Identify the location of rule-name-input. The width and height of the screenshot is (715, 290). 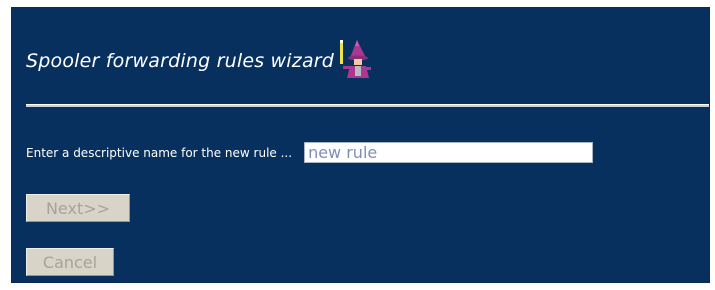
(449, 152).